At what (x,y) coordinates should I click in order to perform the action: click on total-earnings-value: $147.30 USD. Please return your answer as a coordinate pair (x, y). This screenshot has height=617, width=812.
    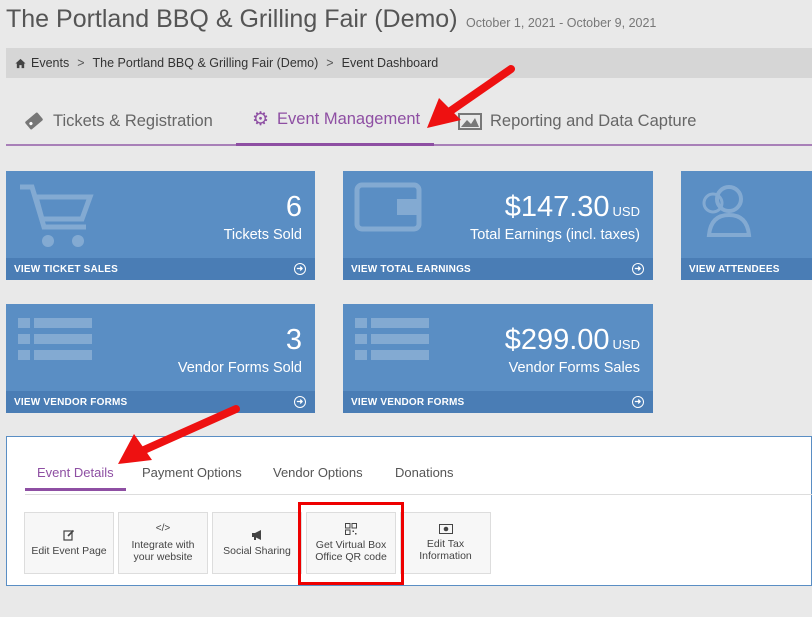
    Looking at the image, I should click on (572, 207).